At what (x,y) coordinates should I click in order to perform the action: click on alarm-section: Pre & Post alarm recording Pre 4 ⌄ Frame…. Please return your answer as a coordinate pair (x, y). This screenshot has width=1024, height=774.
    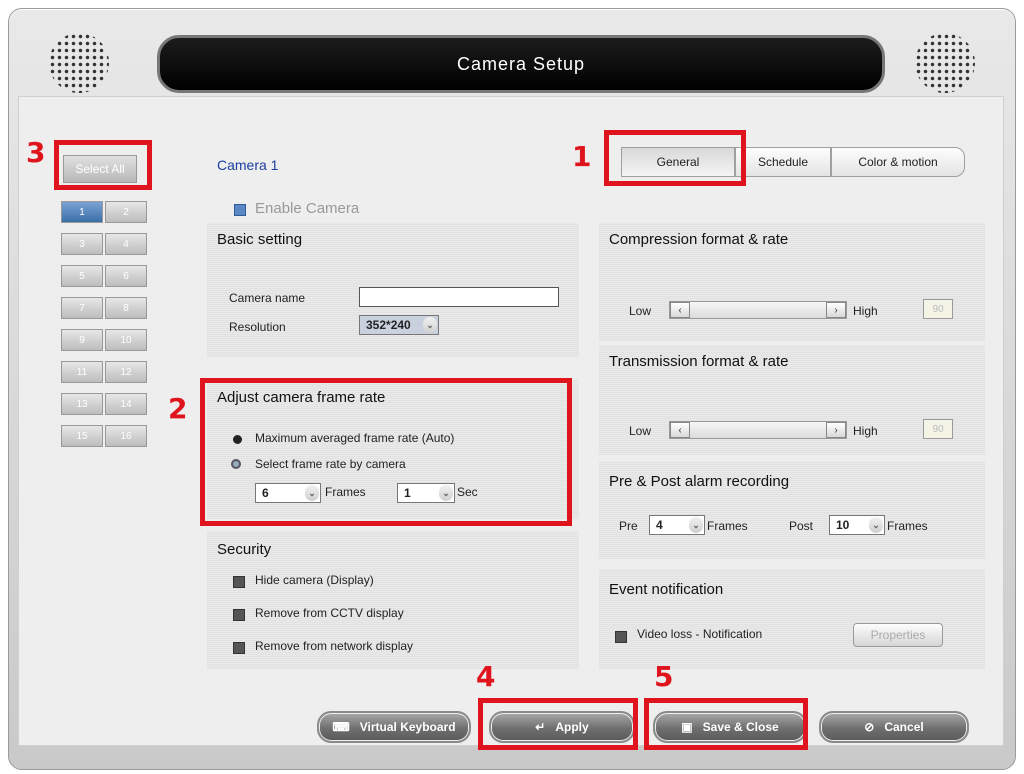
    Looking at the image, I should click on (792, 510).